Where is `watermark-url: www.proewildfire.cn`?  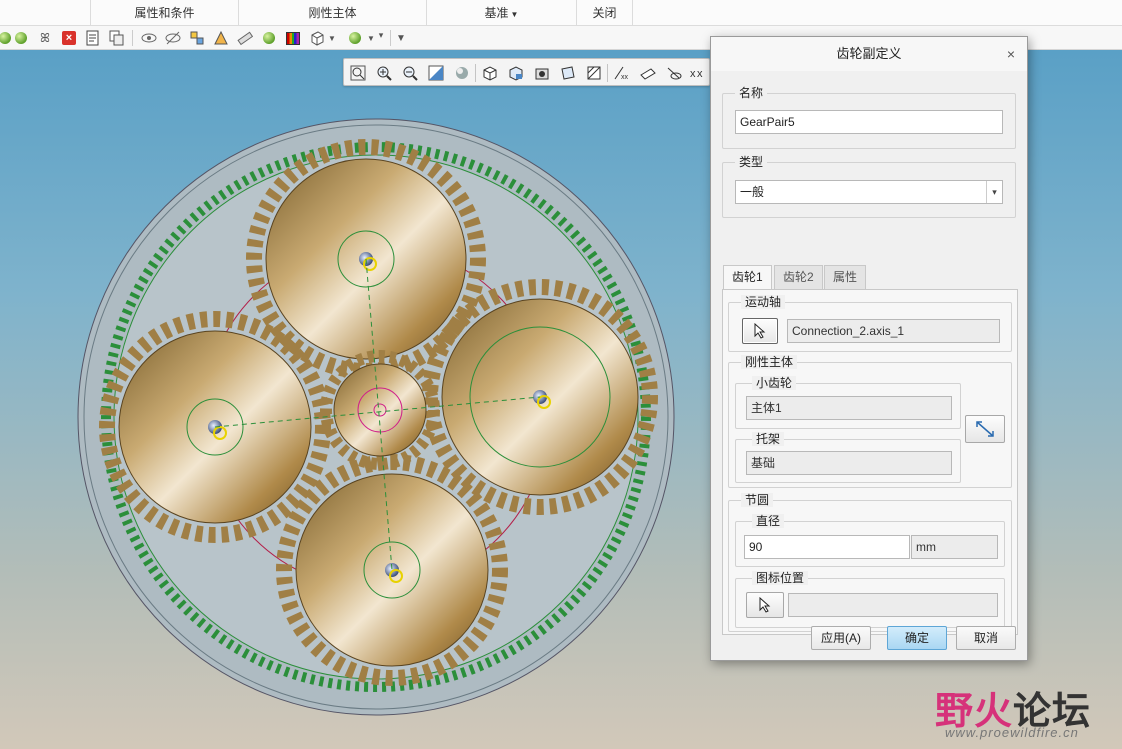 watermark-url: www.proewildfire.cn is located at coordinates (1012, 732).